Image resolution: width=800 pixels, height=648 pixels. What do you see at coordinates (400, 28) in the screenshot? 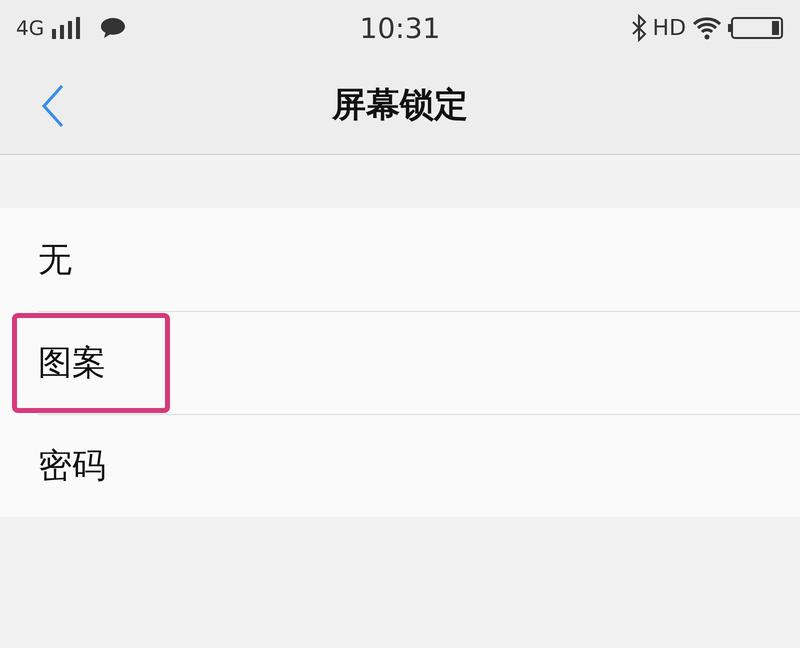
I see `clock-time: 10:31` at bounding box center [400, 28].